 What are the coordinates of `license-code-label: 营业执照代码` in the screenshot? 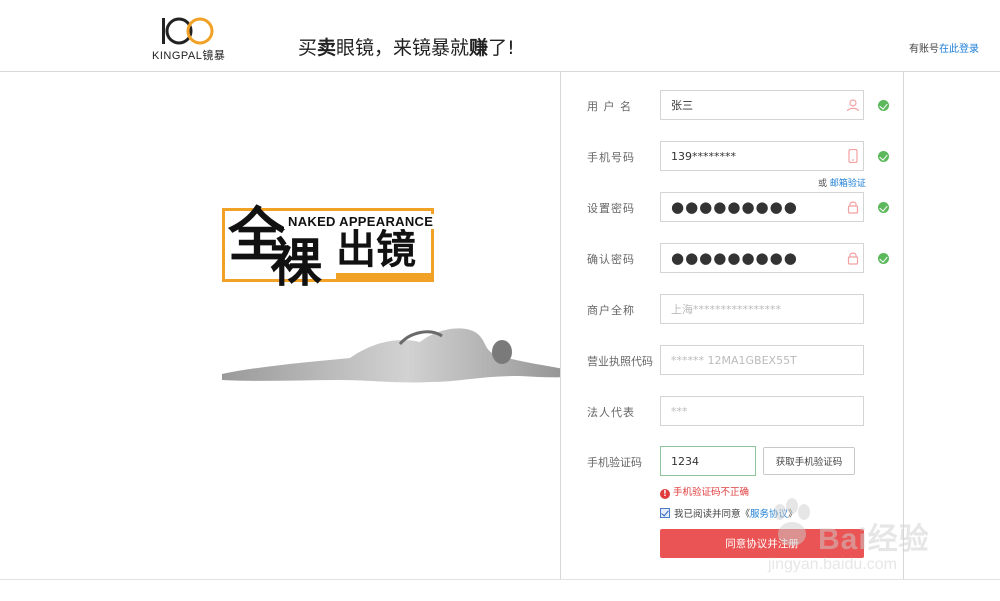 It's located at (620, 361).